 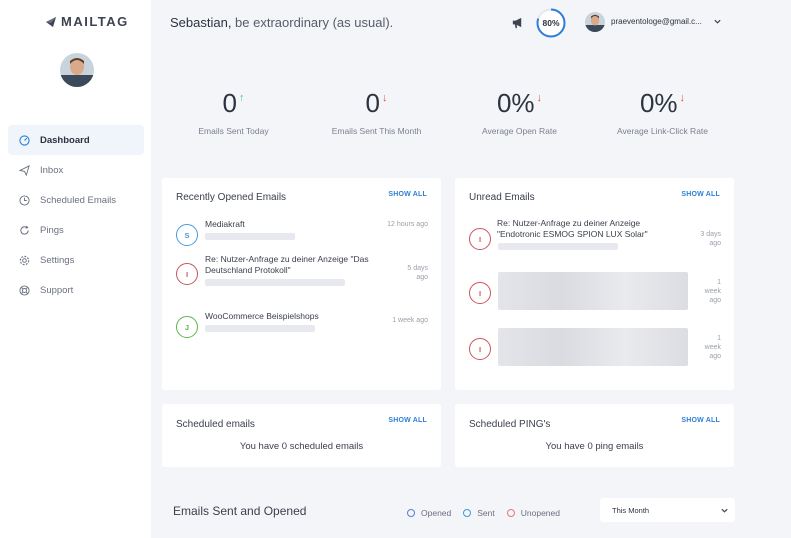 What do you see at coordinates (540, 513) in the screenshot?
I see `legend-label: Unopened` at bounding box center [540, 513].